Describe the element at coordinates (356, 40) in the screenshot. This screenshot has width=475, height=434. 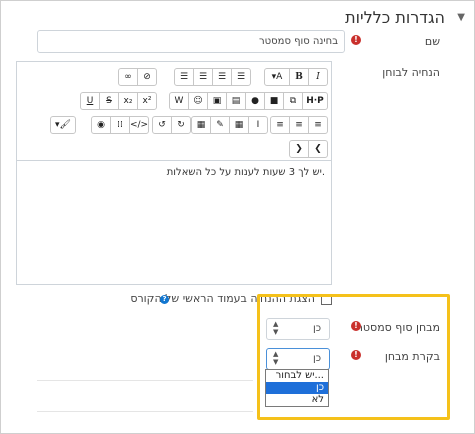
I see `required-icon: !` at that location.